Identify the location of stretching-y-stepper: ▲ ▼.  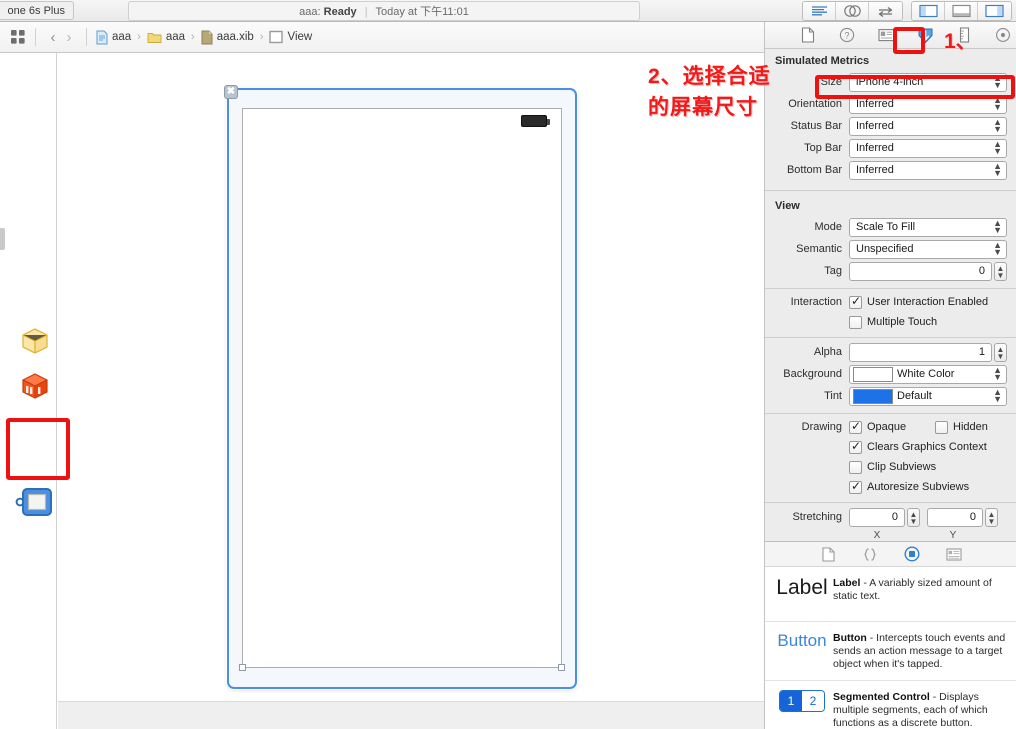
(991, 517).